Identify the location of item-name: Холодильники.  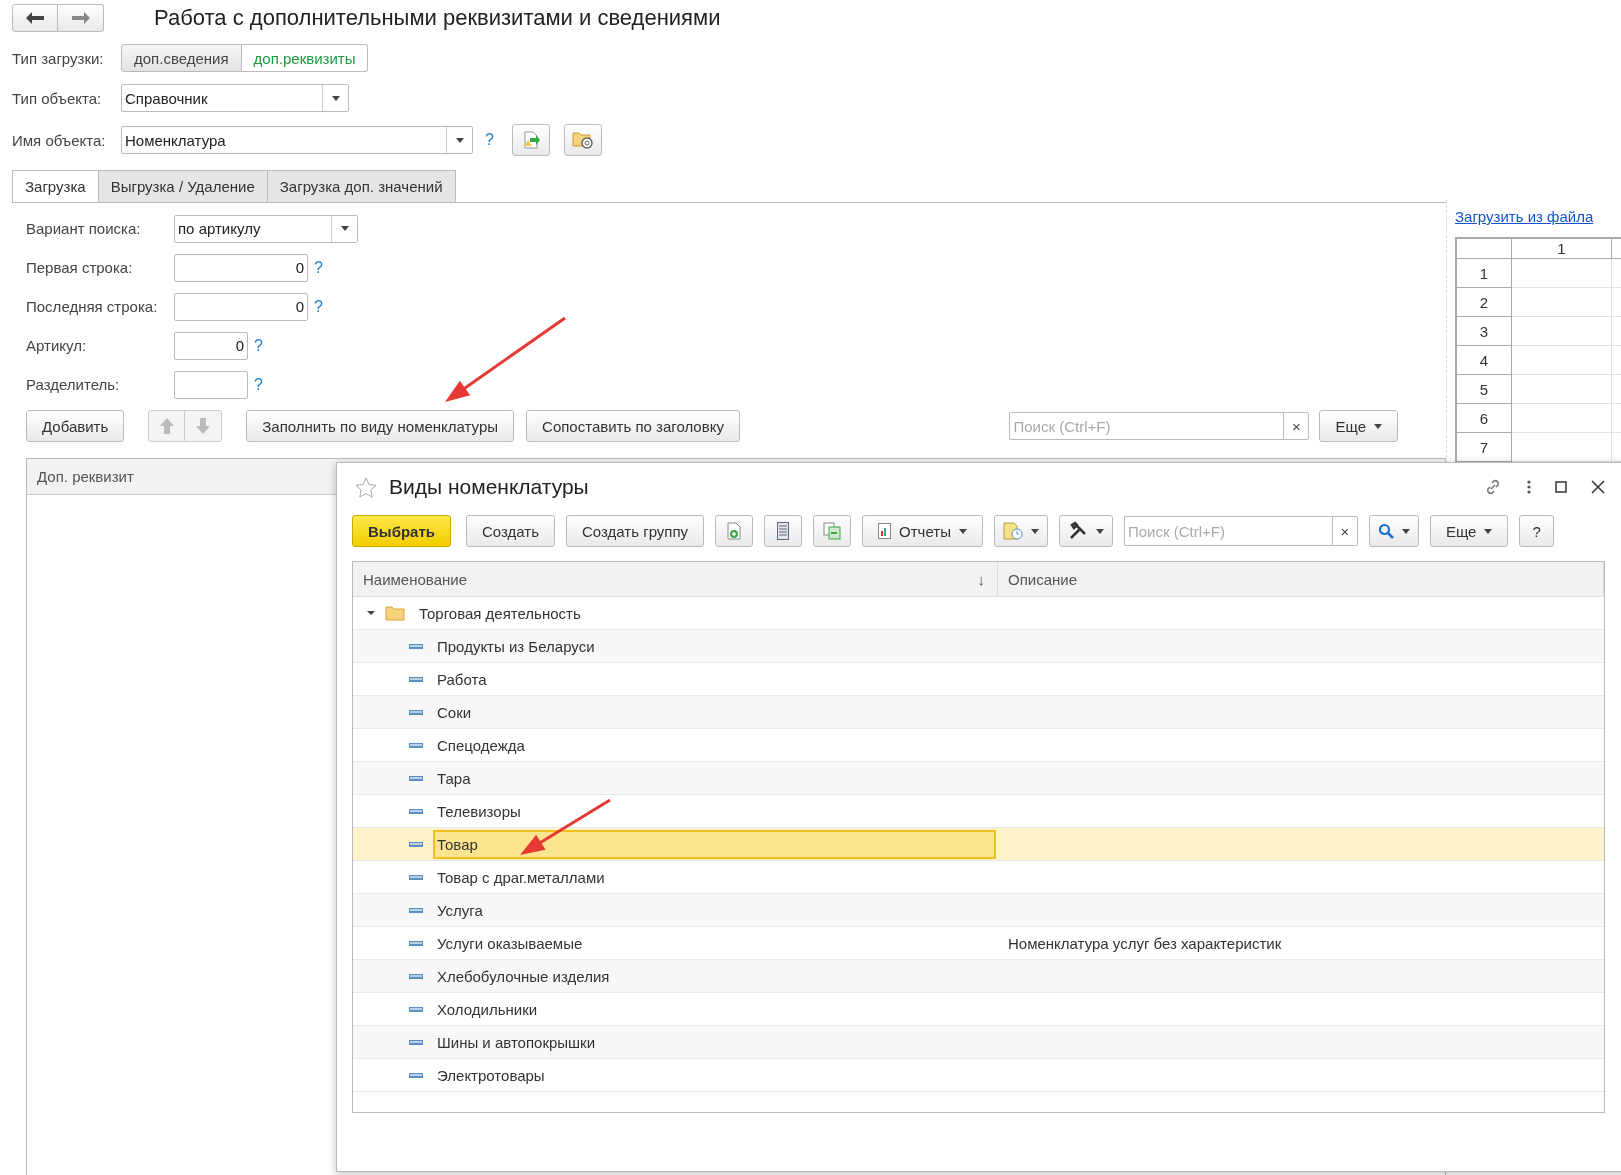
(487, 1009).